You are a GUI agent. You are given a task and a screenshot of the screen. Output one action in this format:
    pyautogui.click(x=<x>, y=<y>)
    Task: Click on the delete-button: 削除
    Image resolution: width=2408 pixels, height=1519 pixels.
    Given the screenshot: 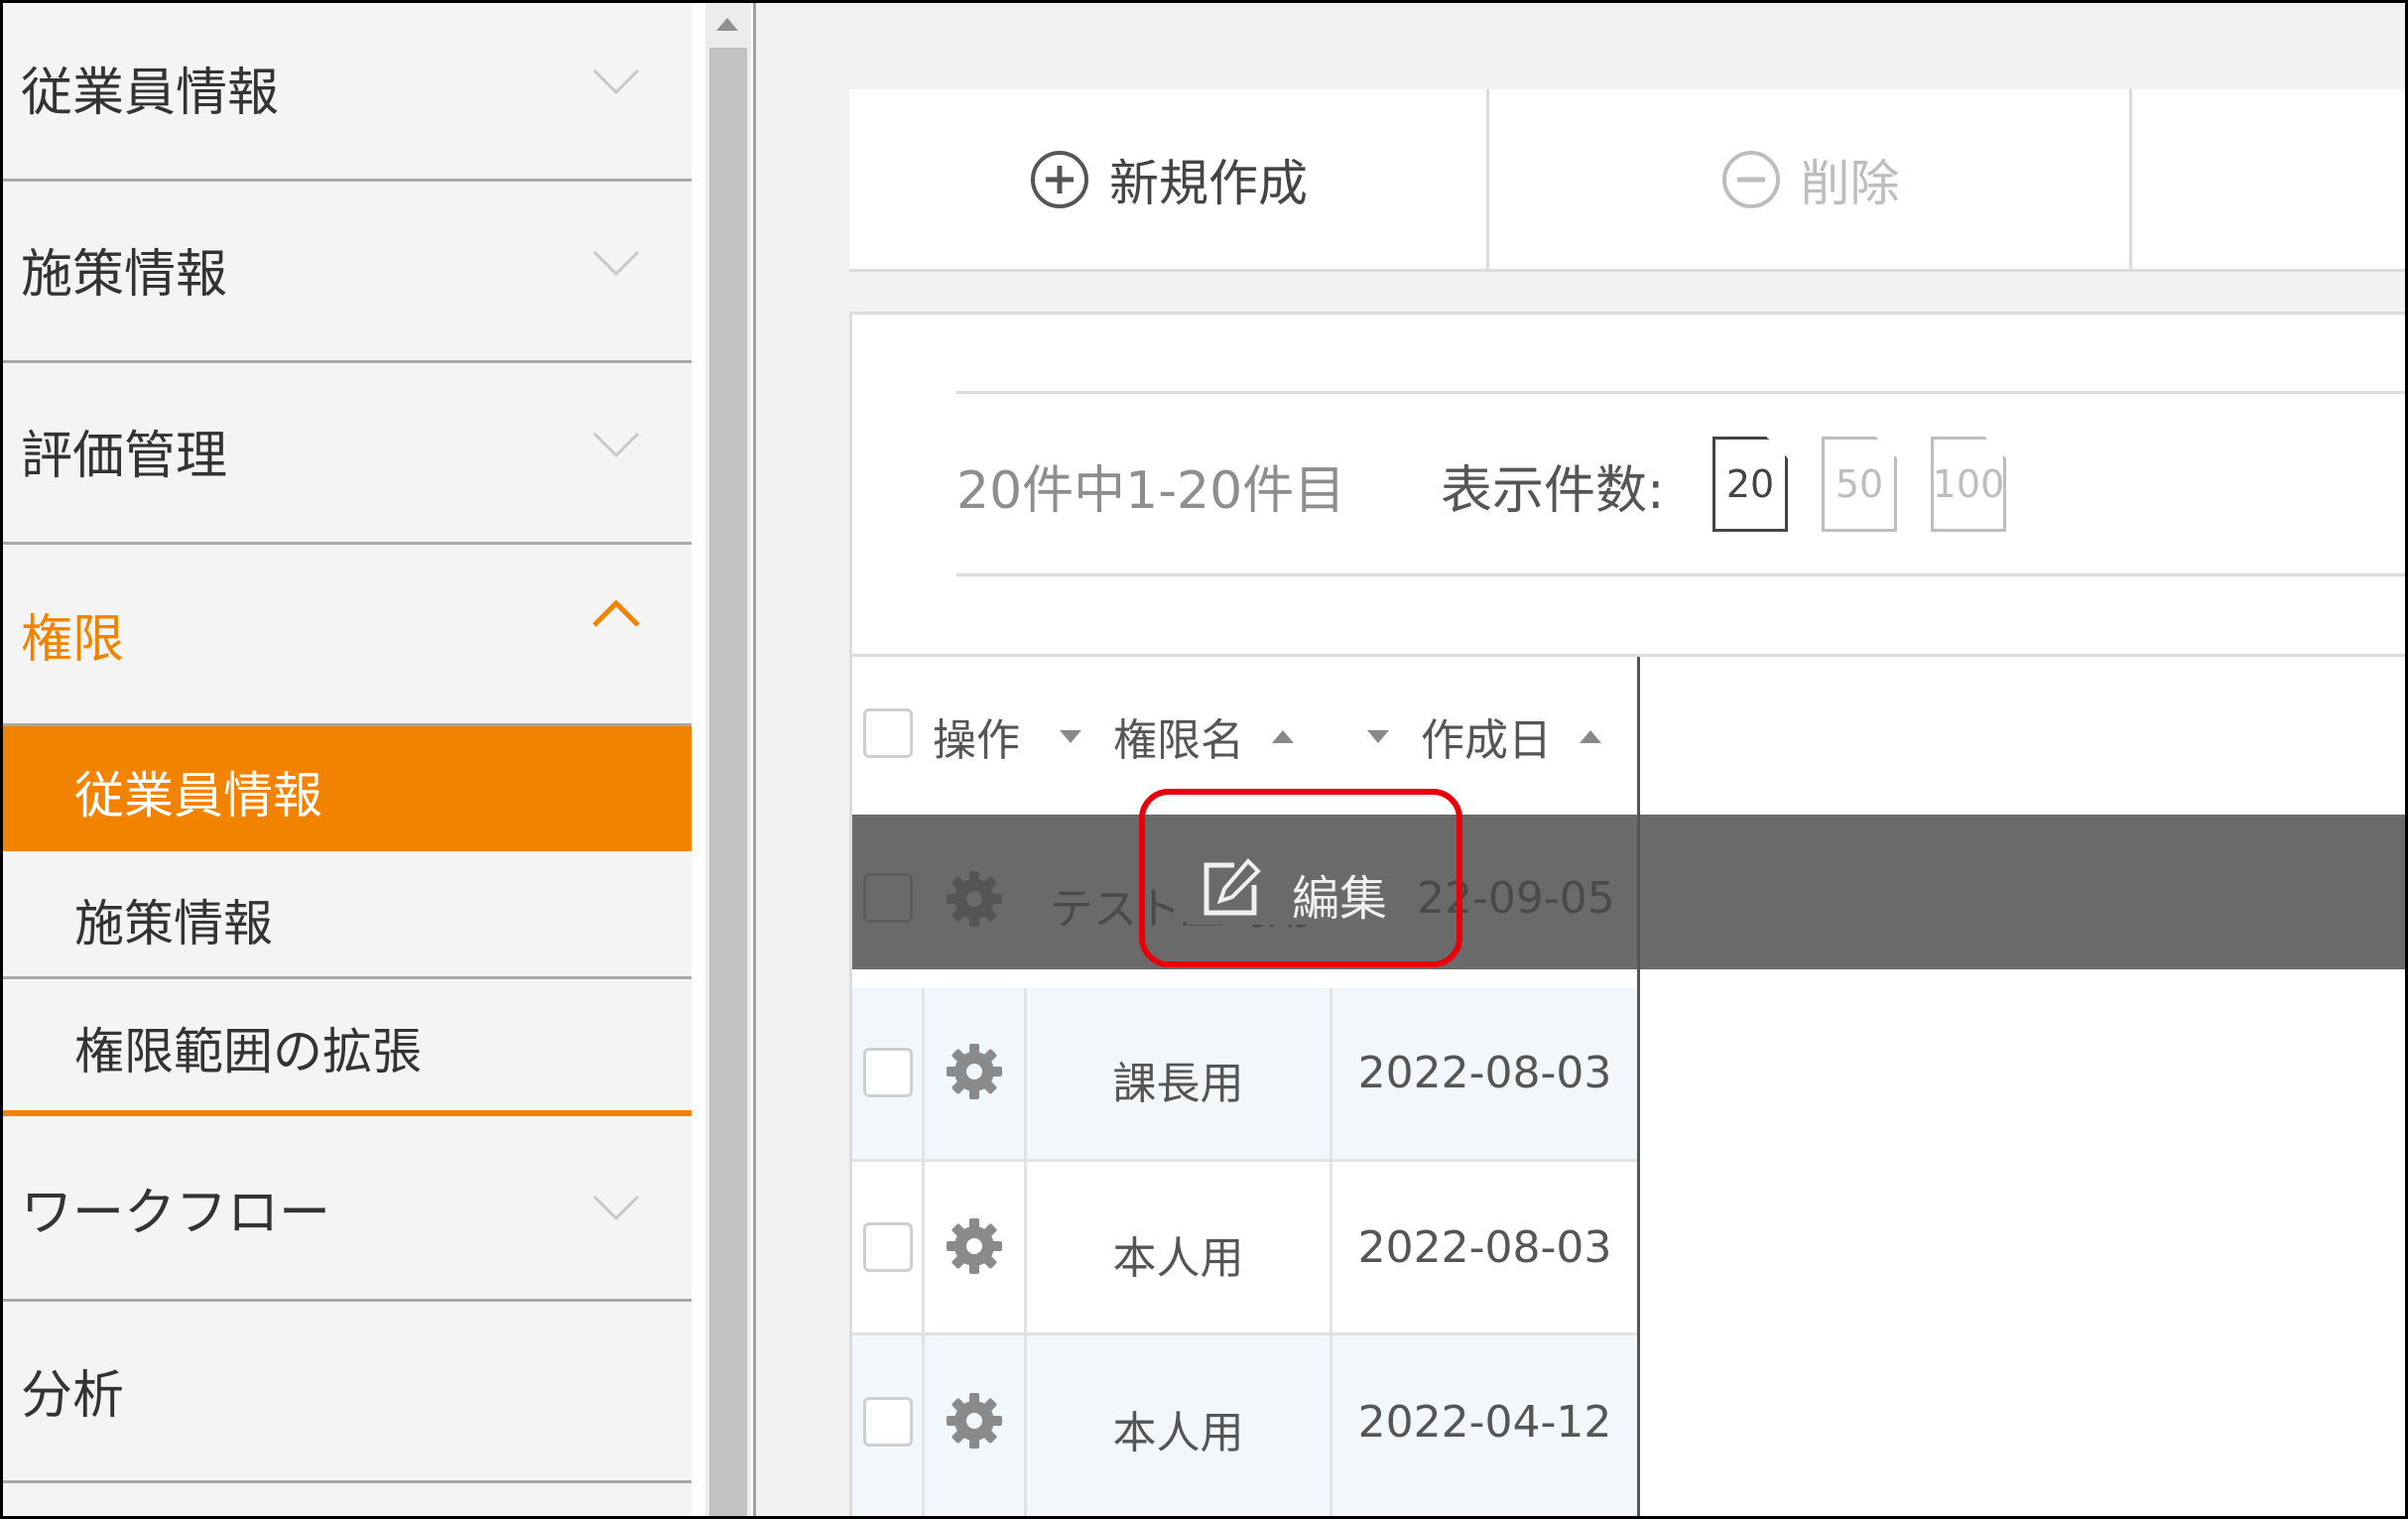 What is the action you would take?
    pyautogui.click(x=1809, y=179)
    